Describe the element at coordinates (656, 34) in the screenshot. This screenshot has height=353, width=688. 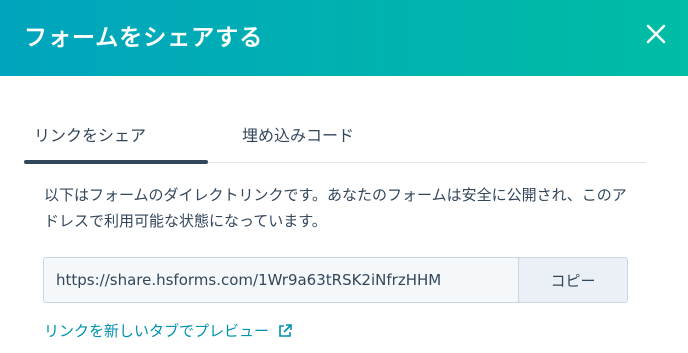
I see `close-icon` at that location.